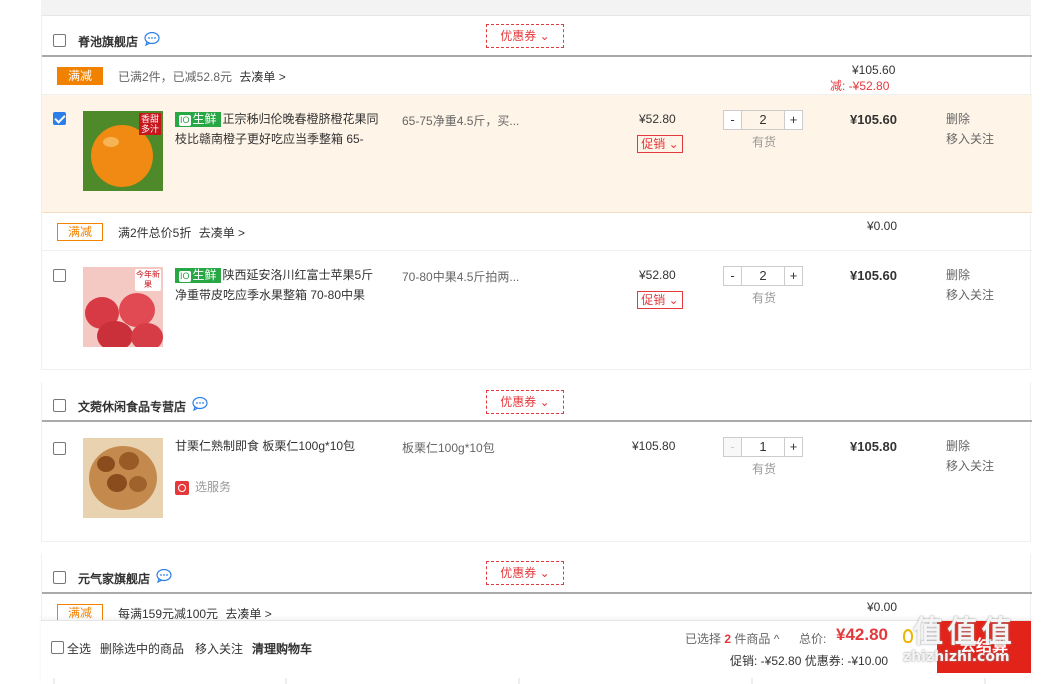 The width and height of the screenshot is (1059, 684). I want to click on product-spec: 板栗仁100g*10包, so click(472, 447).